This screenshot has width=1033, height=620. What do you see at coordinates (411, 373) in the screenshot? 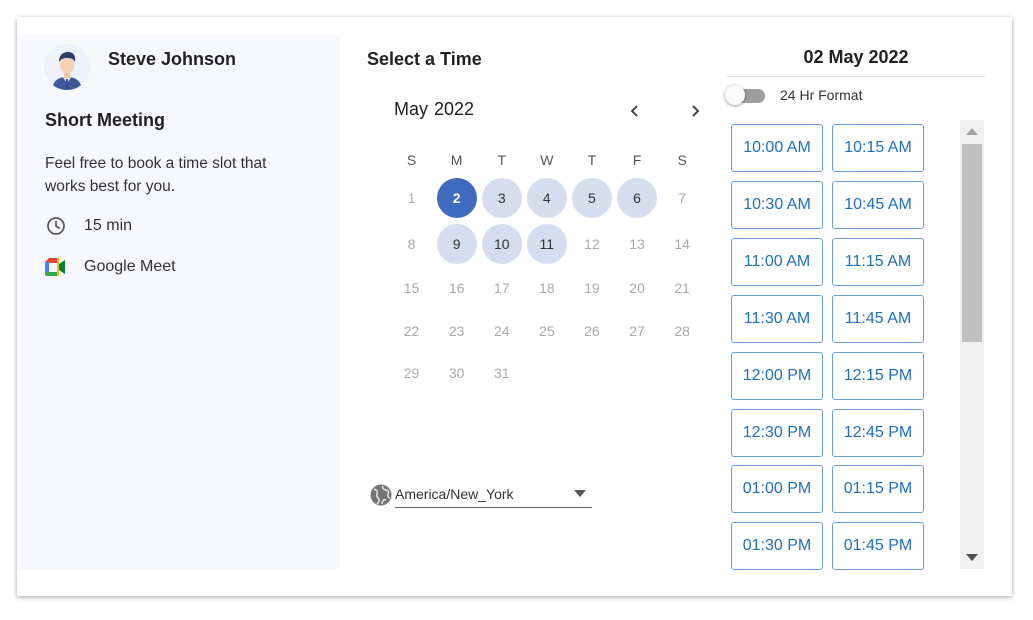
I see `calendar-day: 29` at bounding box center [411, 373].